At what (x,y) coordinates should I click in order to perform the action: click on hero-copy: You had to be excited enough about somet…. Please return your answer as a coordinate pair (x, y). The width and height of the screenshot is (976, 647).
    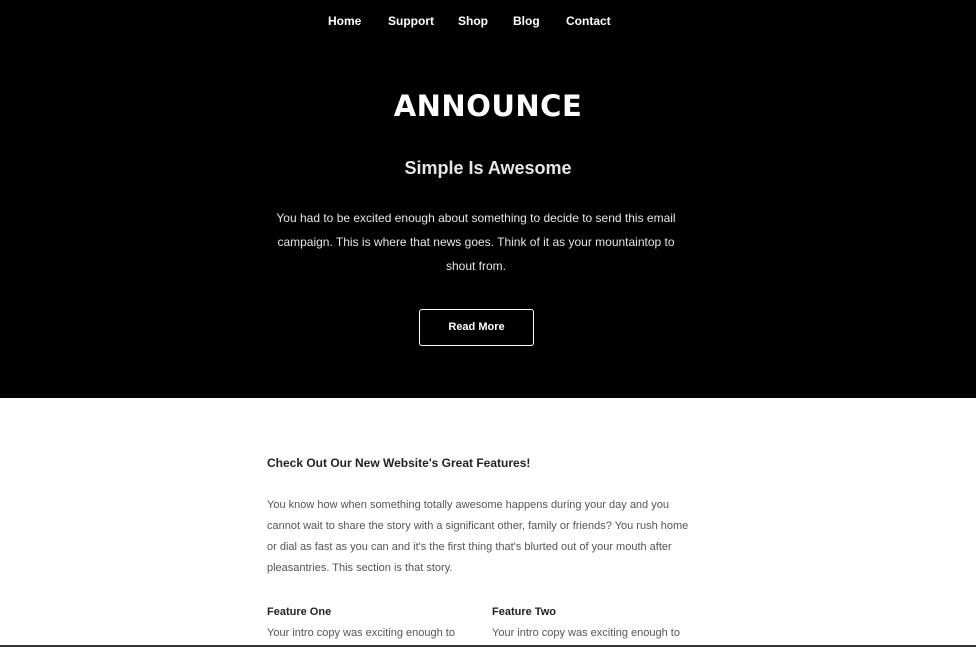
    Looking at the image, I should click on (476, 242).